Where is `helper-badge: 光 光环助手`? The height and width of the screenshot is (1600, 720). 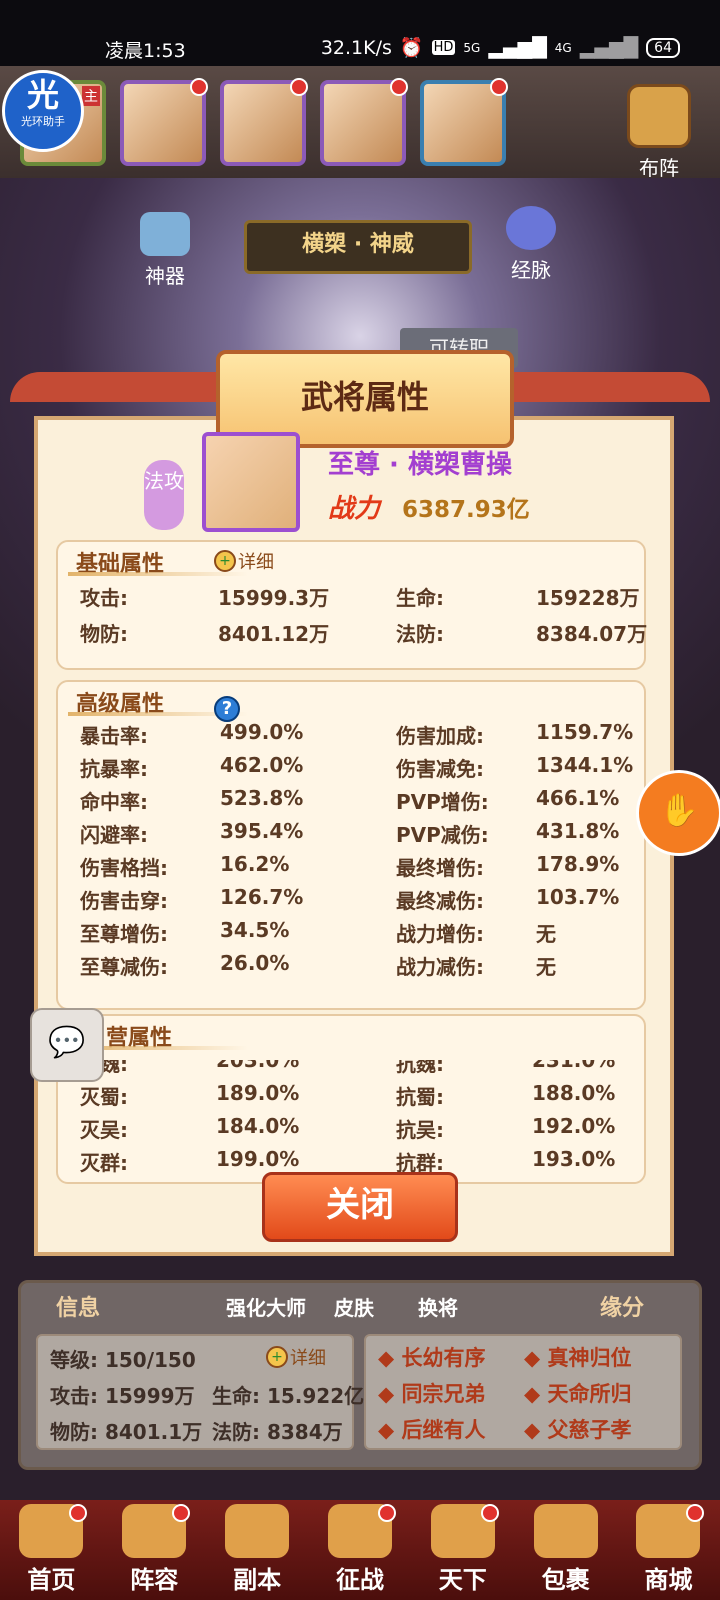
helper-badge: 光 光环助手 is located at coordinates (43, 111).